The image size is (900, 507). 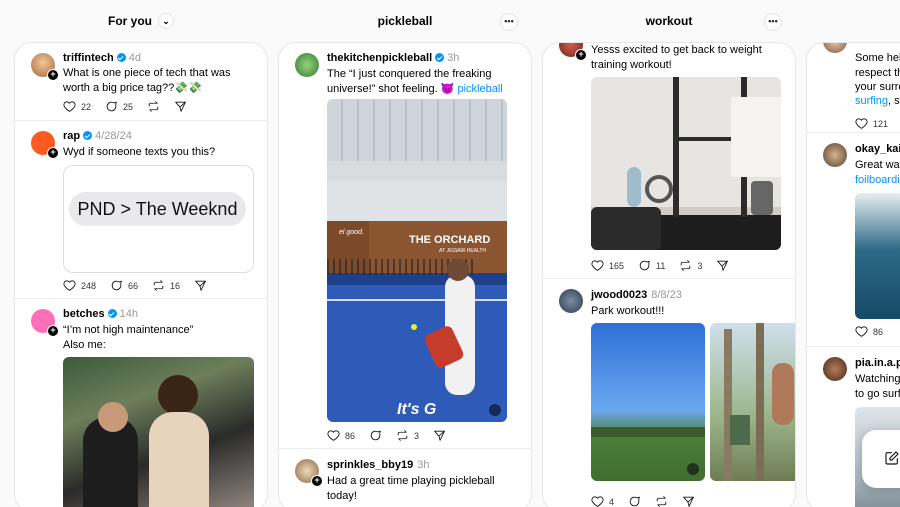 I want to click on venue-sign: THE ORCHARD, so click(x=450, y=240).